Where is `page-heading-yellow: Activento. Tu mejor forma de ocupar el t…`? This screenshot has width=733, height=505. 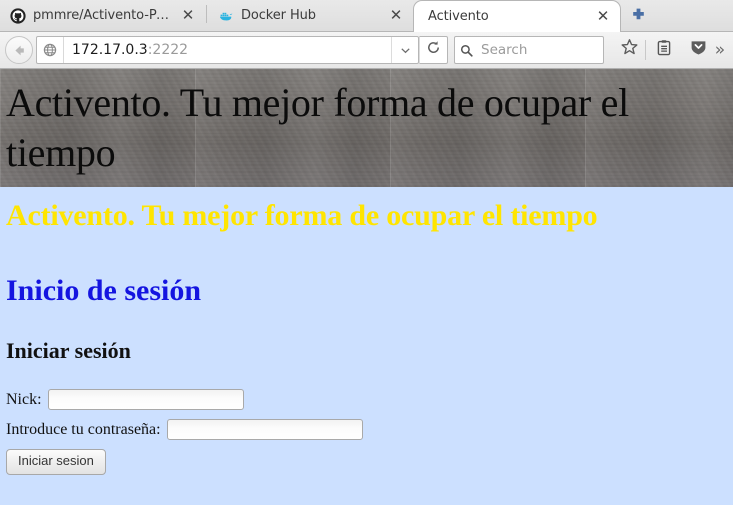
page-heading-yellow: Activento. Tu mejor forma de ocupar el t… is located at coordinates (302, 215).